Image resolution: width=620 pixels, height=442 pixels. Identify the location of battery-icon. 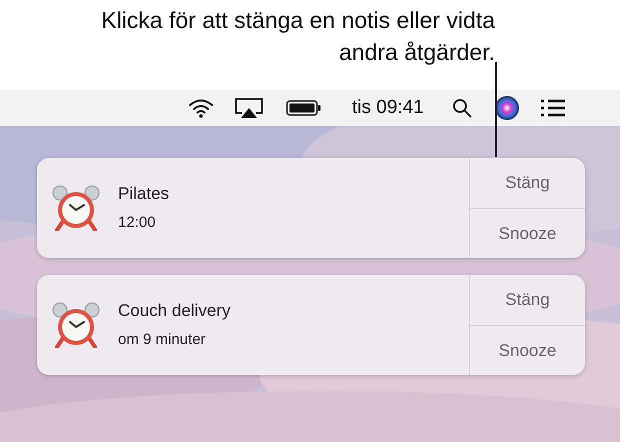
(304, 108).